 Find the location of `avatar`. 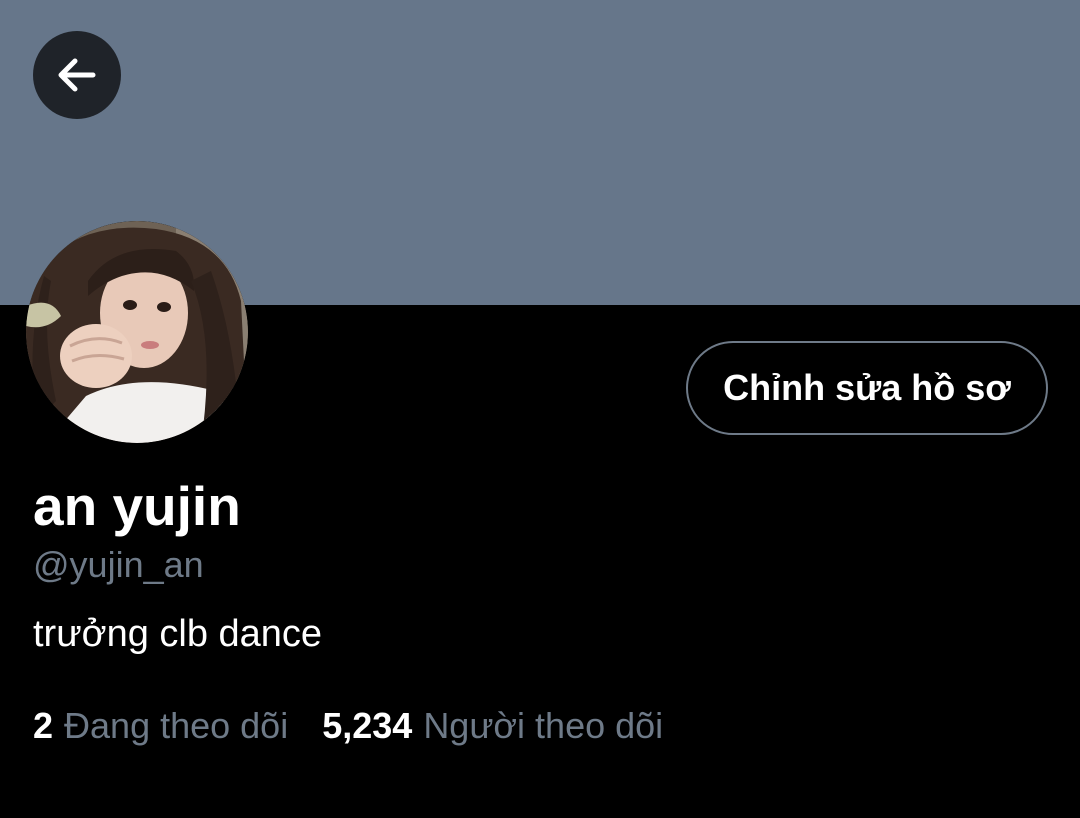

avatar is located at coordinates (137, 332).